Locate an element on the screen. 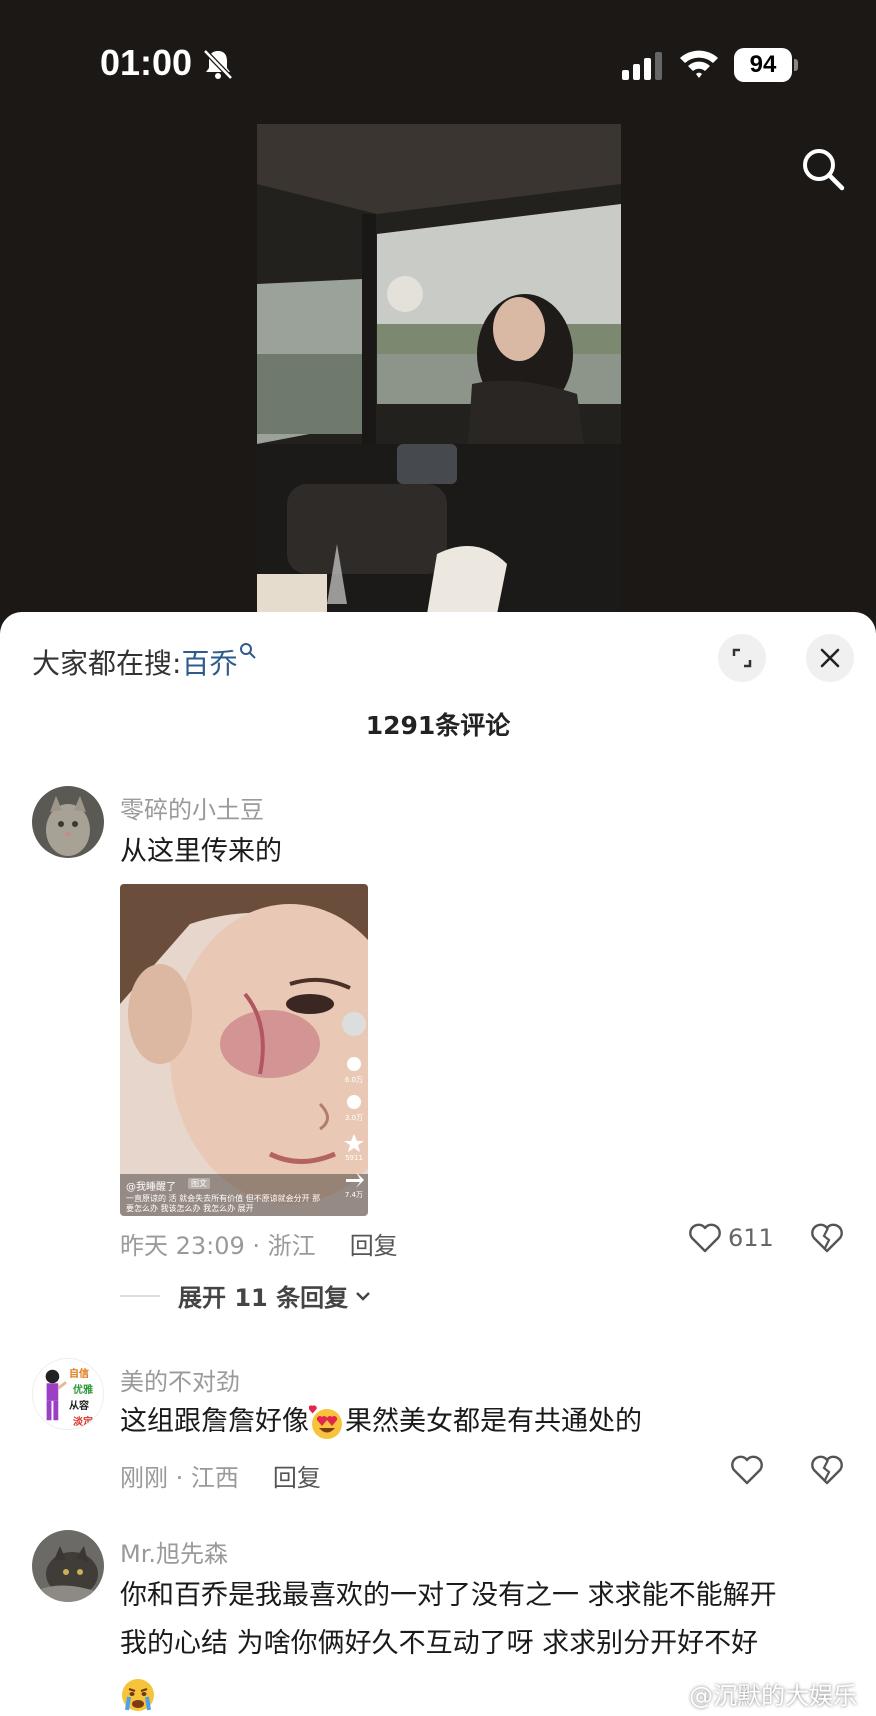  hot-search-label: 大家都在搜: is located at coordinates (107, 663).